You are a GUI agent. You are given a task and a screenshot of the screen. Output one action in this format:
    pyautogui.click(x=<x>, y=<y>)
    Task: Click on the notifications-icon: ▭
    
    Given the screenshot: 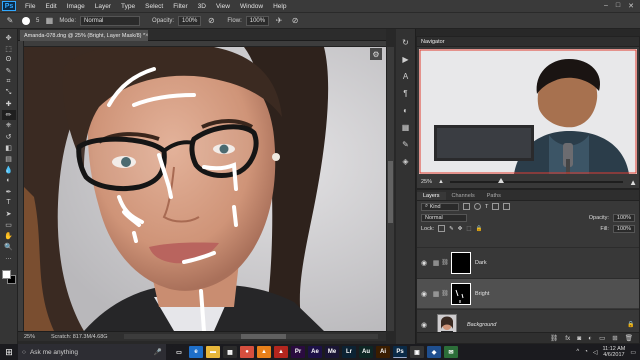 What is the action you would take?
    pyautogui.click(x=633, y=352)
    